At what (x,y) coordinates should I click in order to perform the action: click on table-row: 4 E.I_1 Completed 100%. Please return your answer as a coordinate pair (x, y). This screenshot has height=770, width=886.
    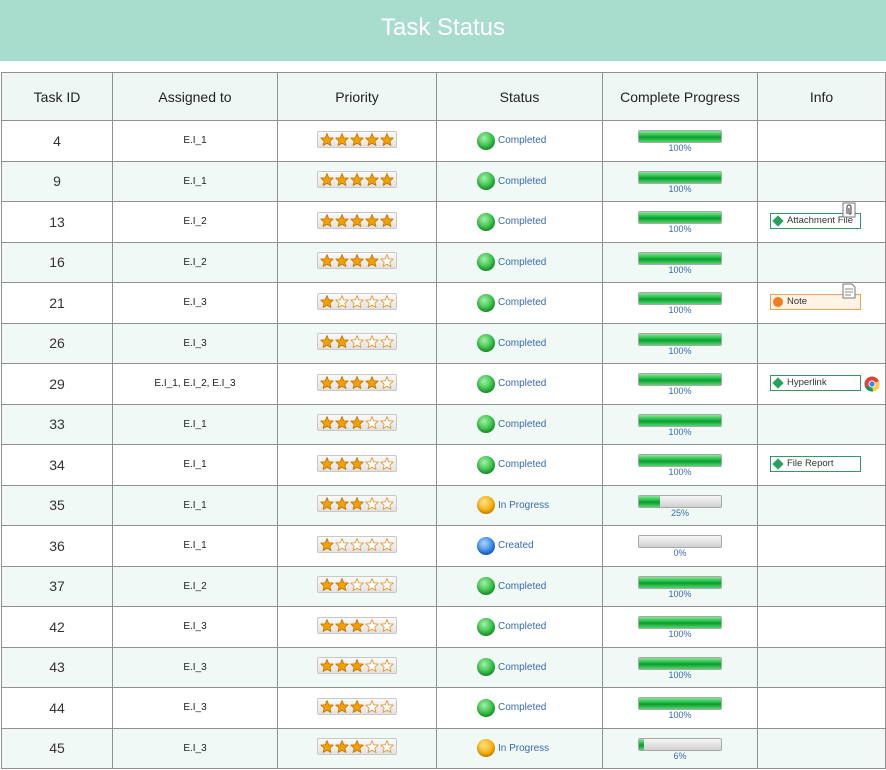
    Looking at the image, I should click on (443, 141).